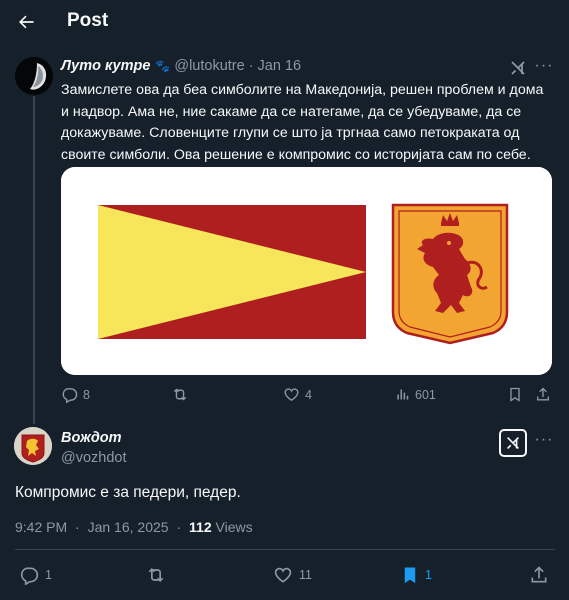 This screenshot has width=569, height=600. What do you see at coordinates (41, 527) in the screenshot?
I see `post-time: 9:42 PM` at bounding box center [41, 527].